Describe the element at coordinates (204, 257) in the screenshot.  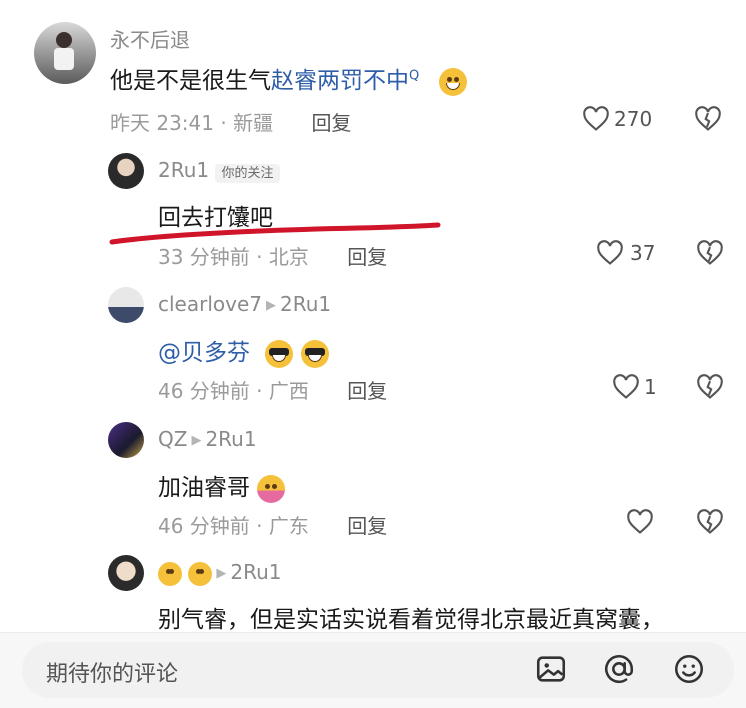
I see `comment-time: 33 分钟前` at that location.